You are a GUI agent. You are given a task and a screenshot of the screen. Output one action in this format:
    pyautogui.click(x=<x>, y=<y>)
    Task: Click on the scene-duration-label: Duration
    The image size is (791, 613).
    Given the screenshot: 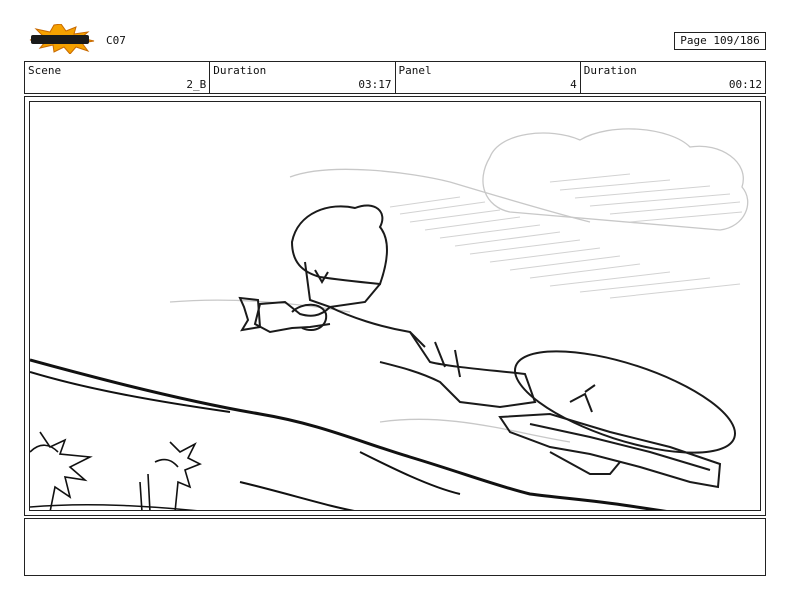 What is the action you would take?
    pyautogui.click(x=240, y=70)
    